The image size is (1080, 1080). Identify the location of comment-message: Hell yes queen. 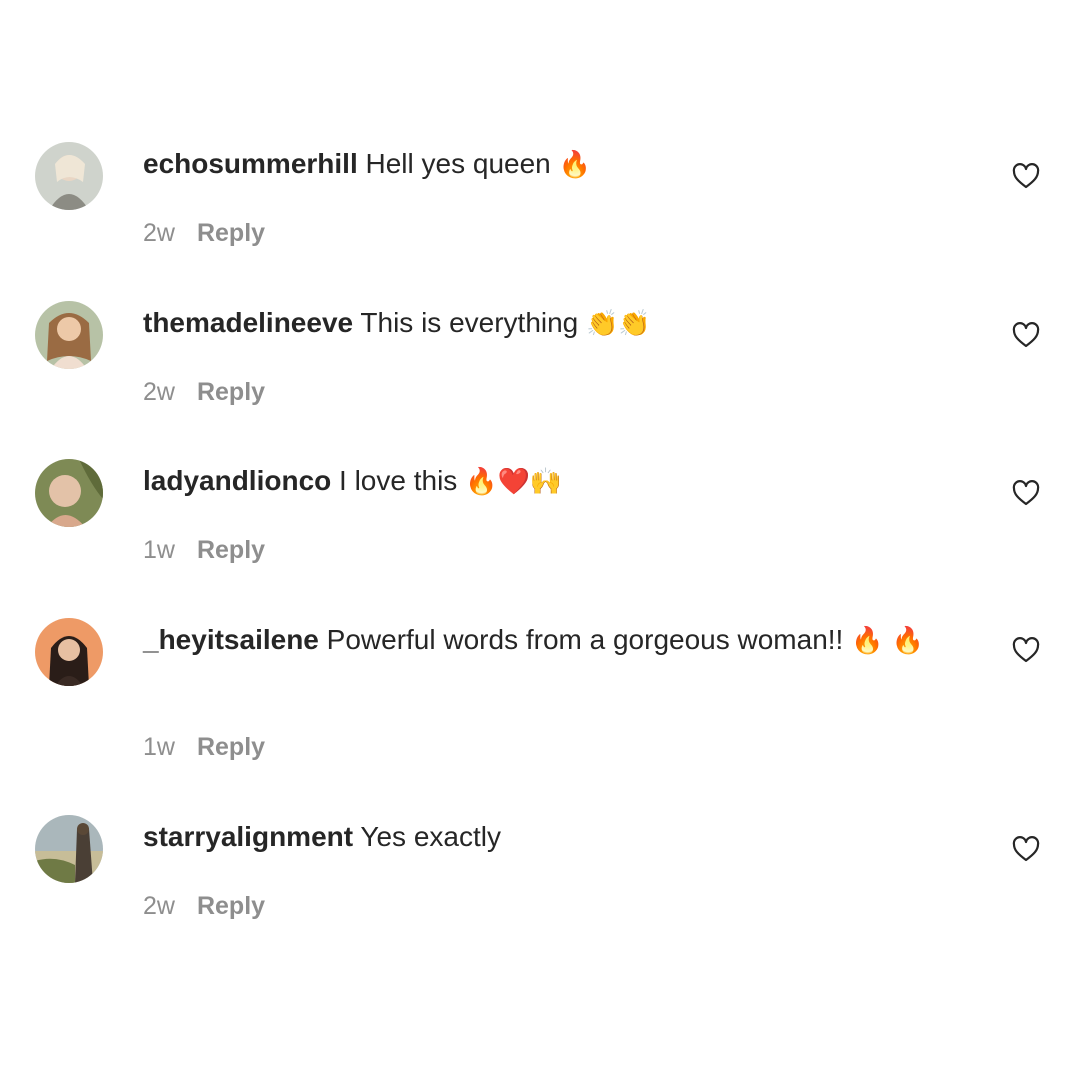
(458, 163).